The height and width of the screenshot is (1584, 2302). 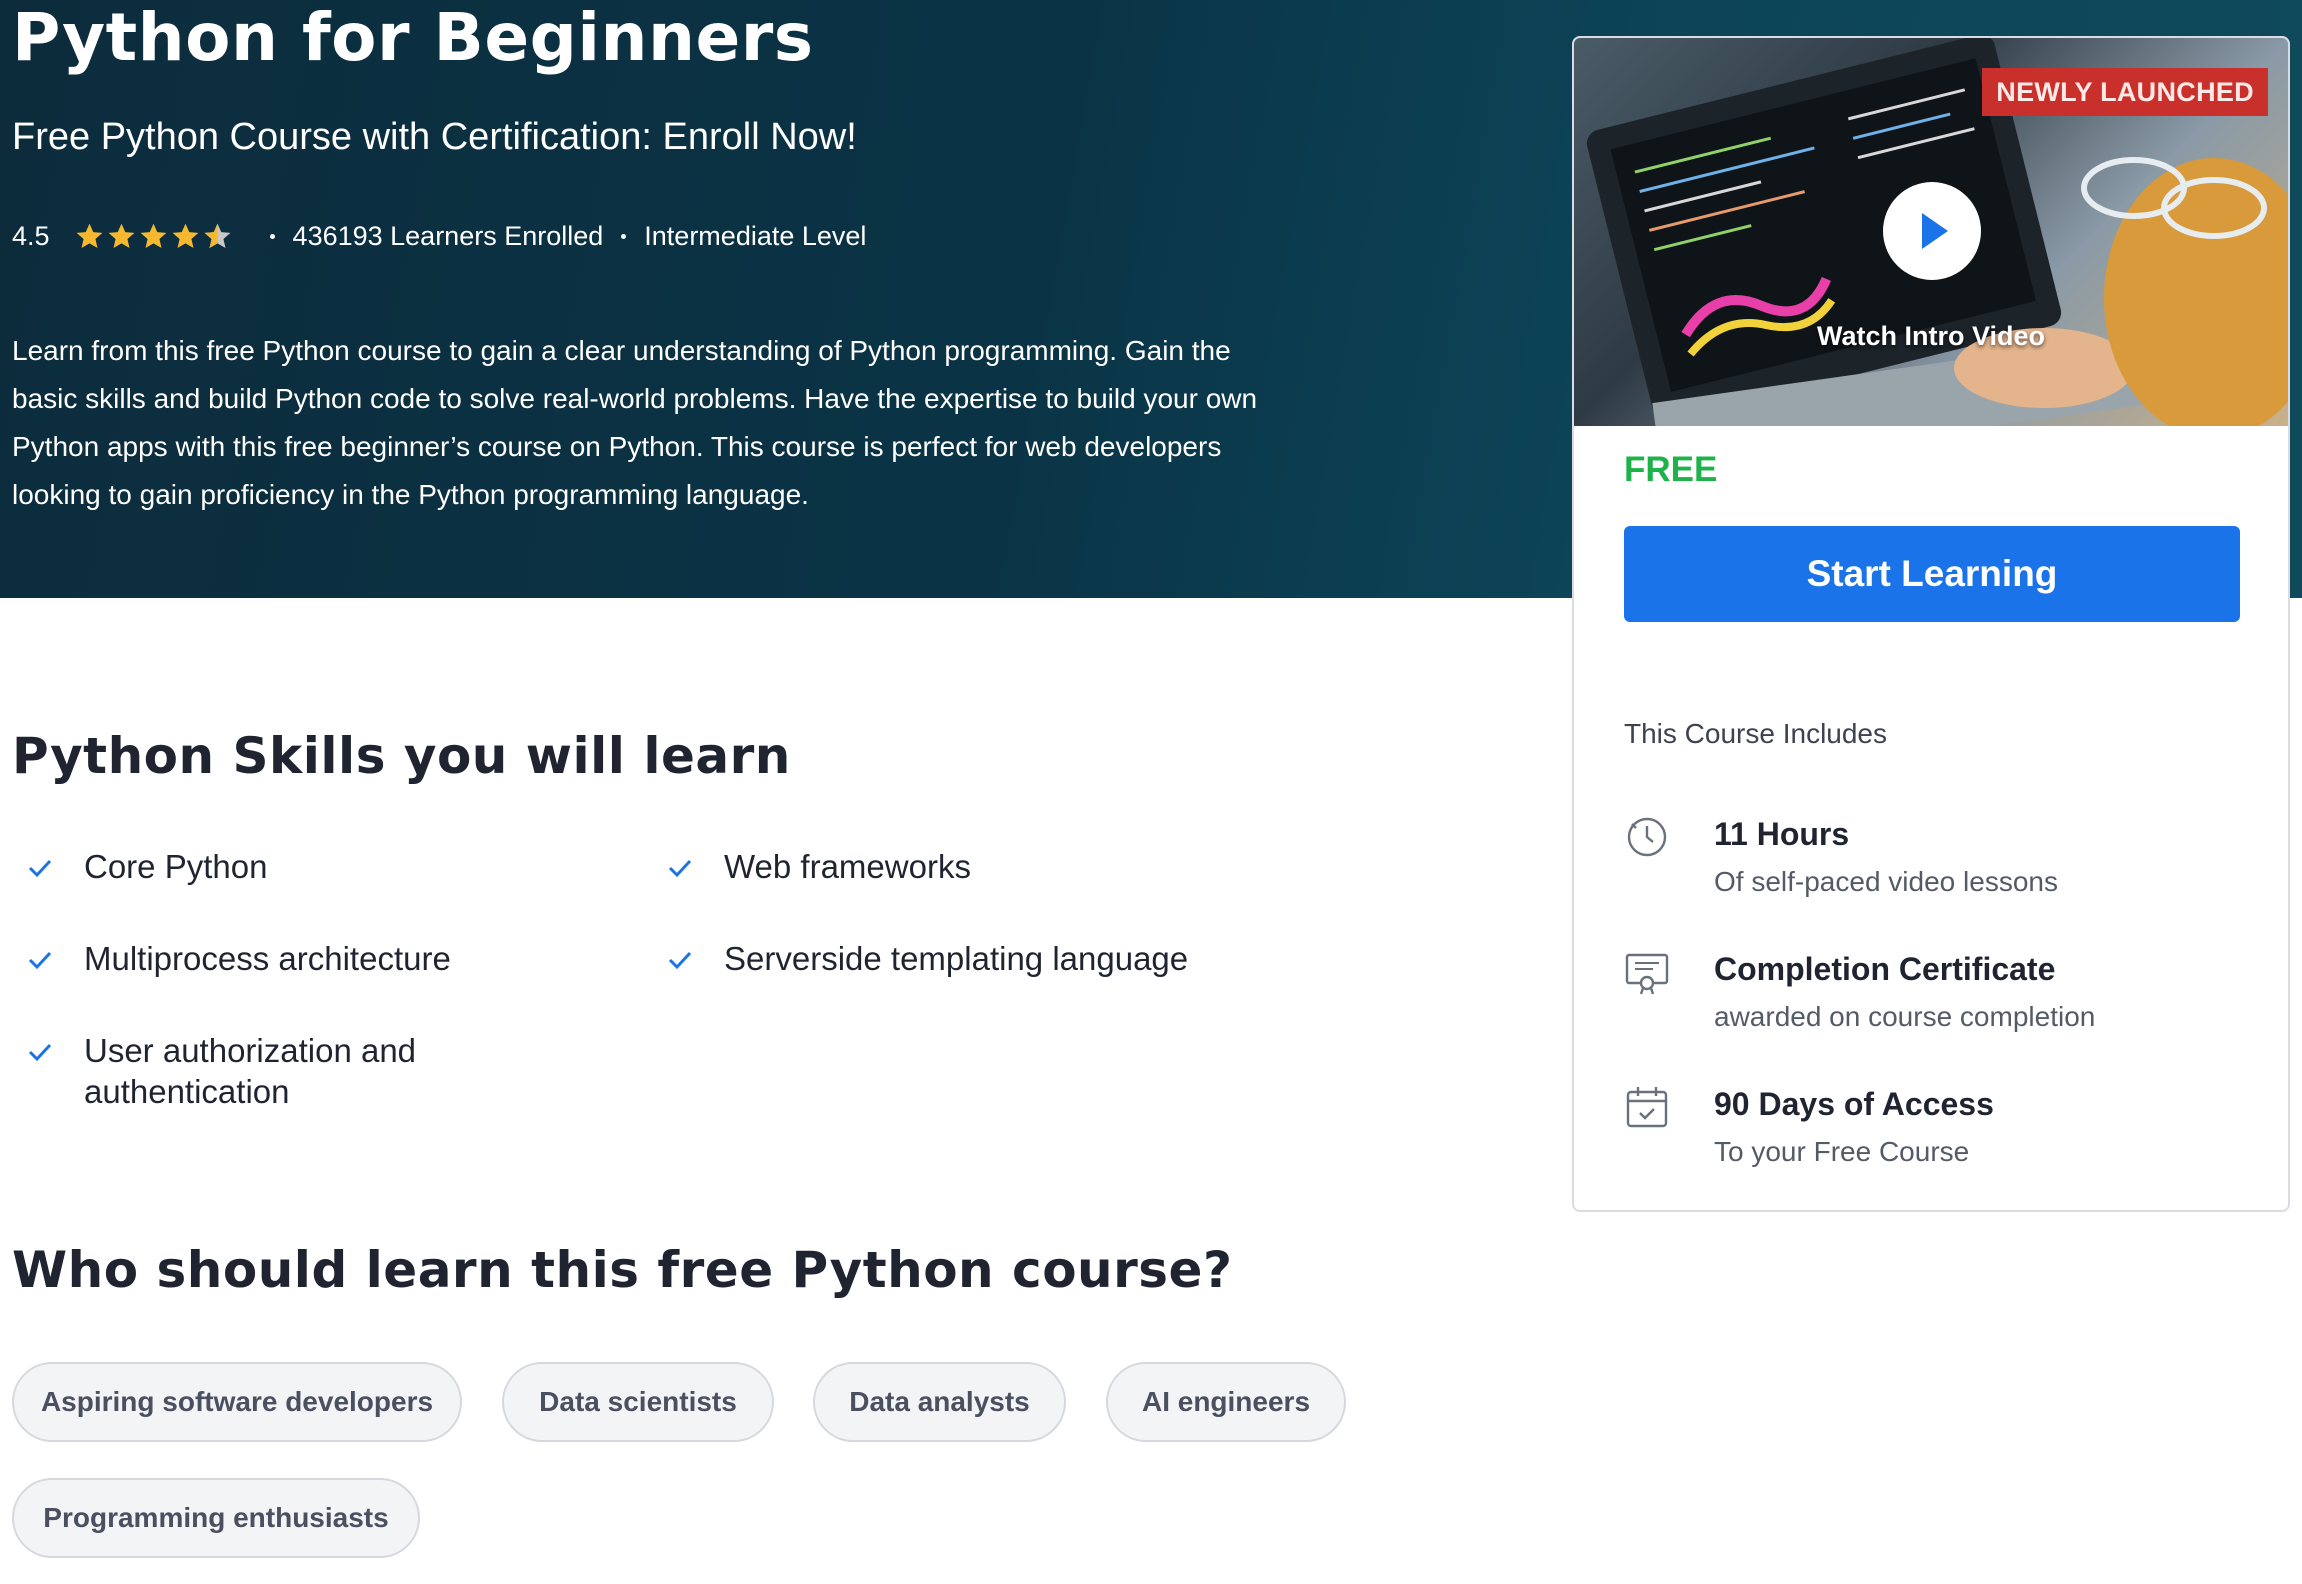 What do you see at coordinates (1854, 1104) in the screenshot?
I see `include-title: 90 Days of Access` at bounding box center [1854, 1104].